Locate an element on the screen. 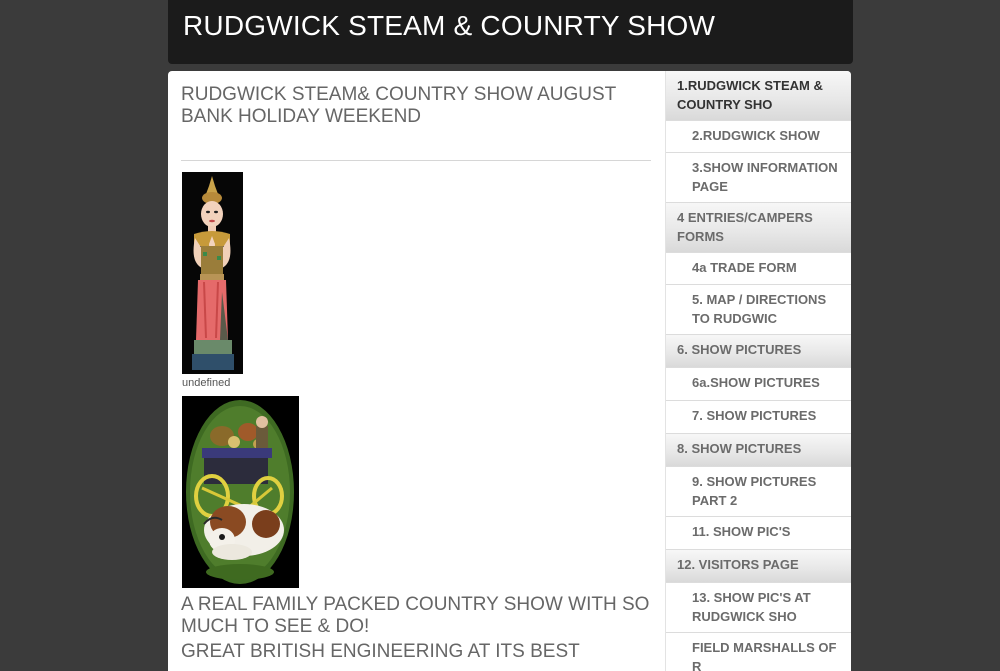 The height and width of the screenshot is (671, 1000). nav-item-visitors-page: 12. VISITORS PAGE is located at coordinates (758, 566).